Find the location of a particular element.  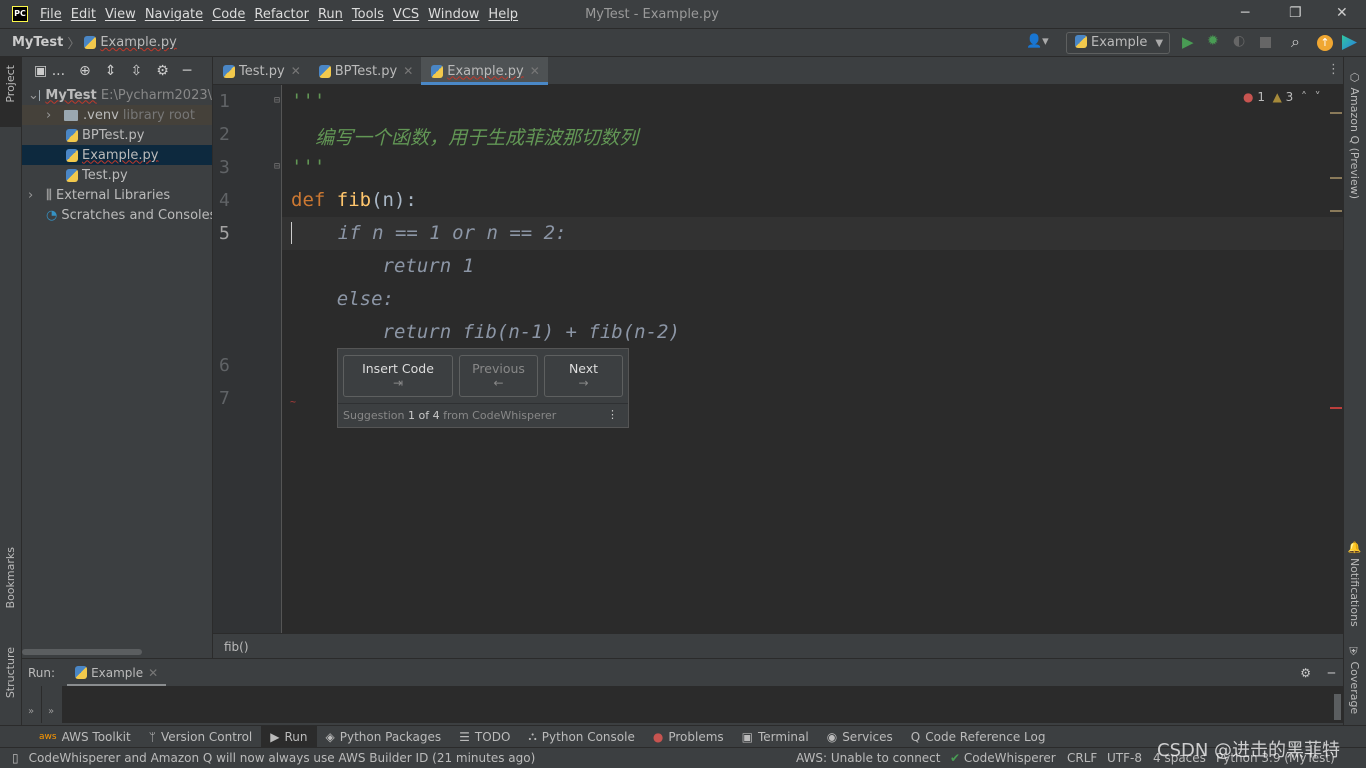

nav-project: MyTest is located at coordinates (37, 42).